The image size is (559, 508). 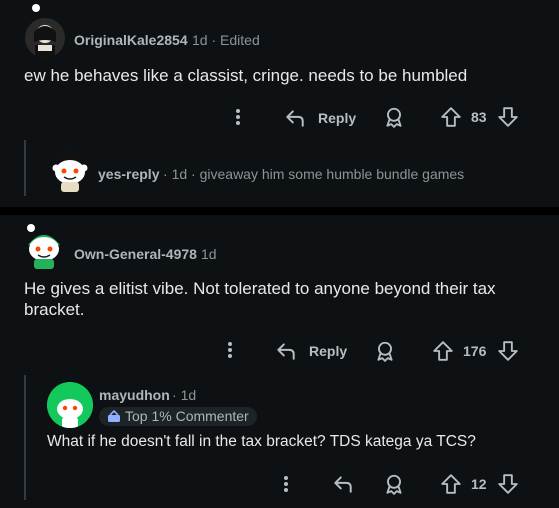 I want to click on vote-count: 83, so click(x=479, y=117).